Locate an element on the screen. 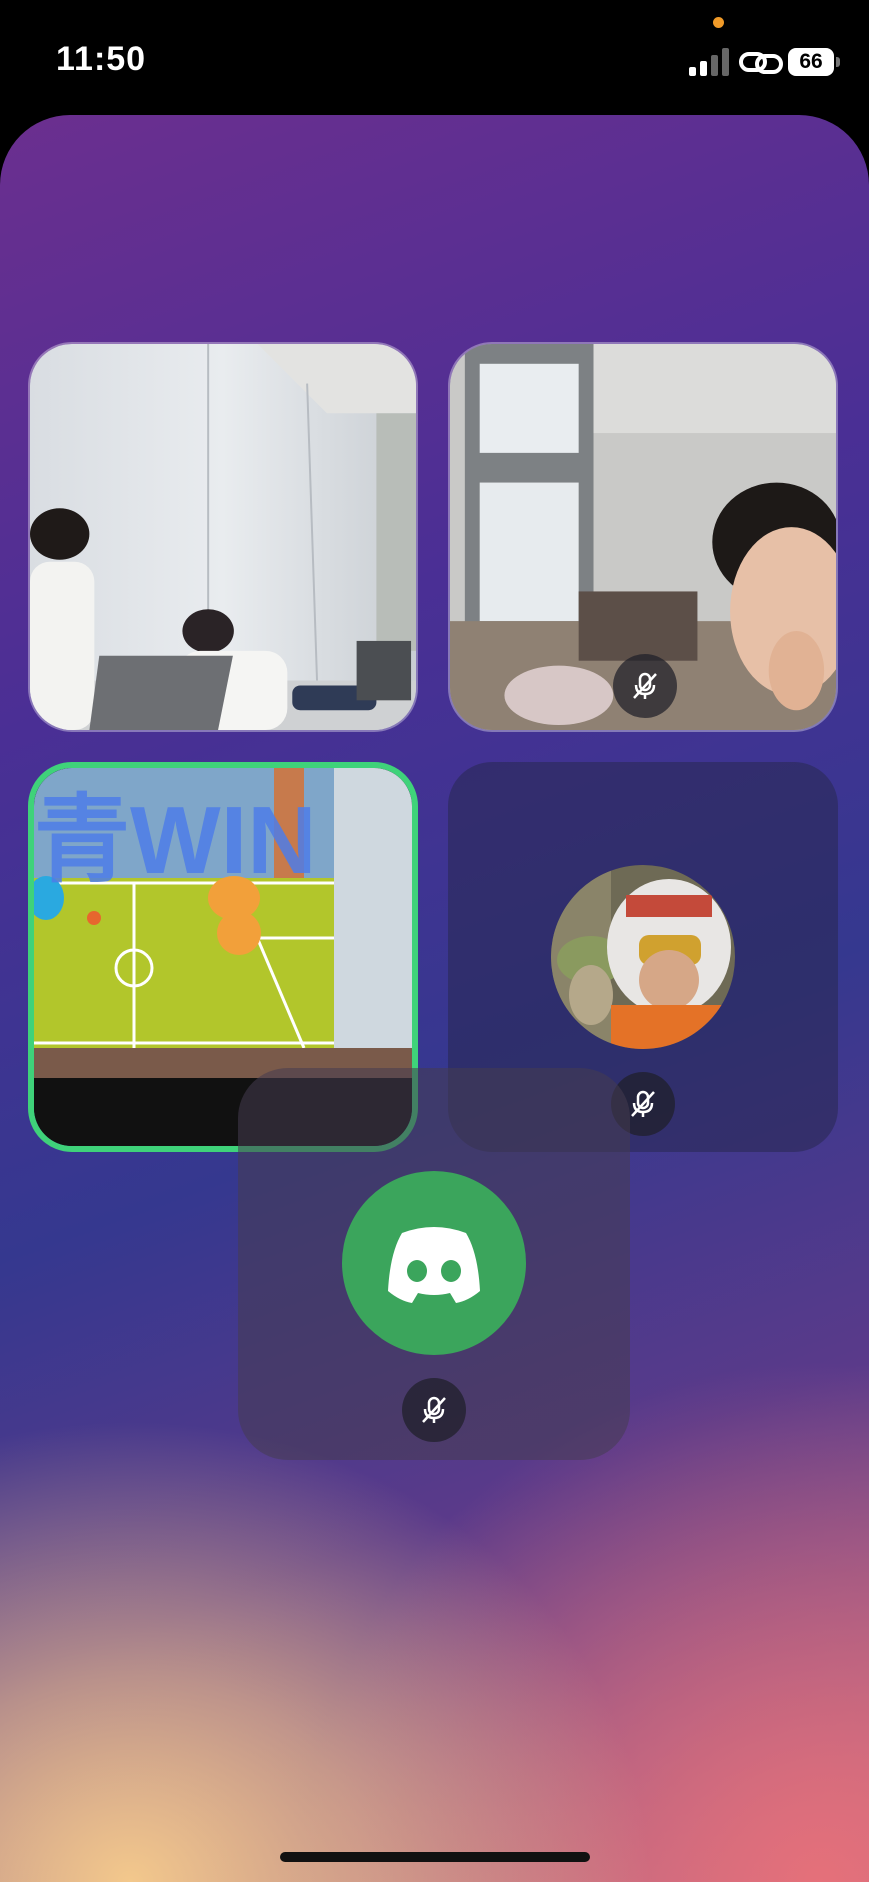 The width and height of the screenshot is (869, 1882). battery-tip is located at coordinates (838, 62).